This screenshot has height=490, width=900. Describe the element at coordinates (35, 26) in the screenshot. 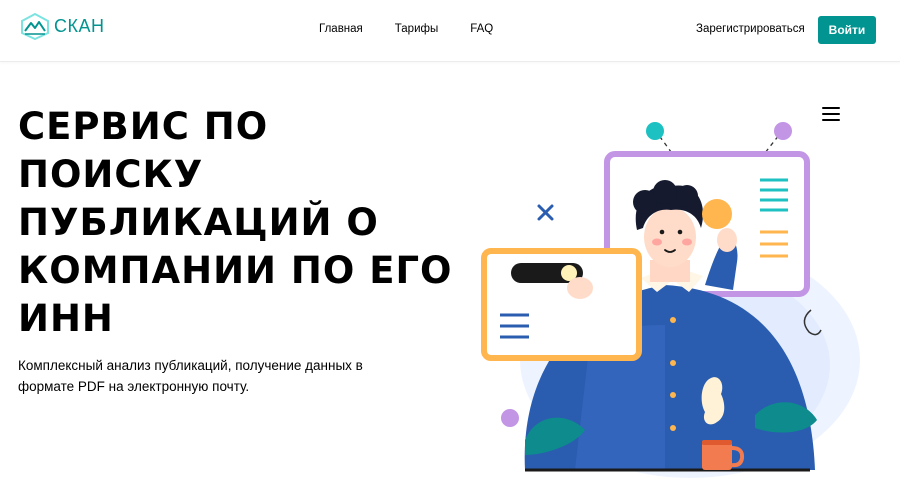

I see `mountain-logo-icon` at that location.